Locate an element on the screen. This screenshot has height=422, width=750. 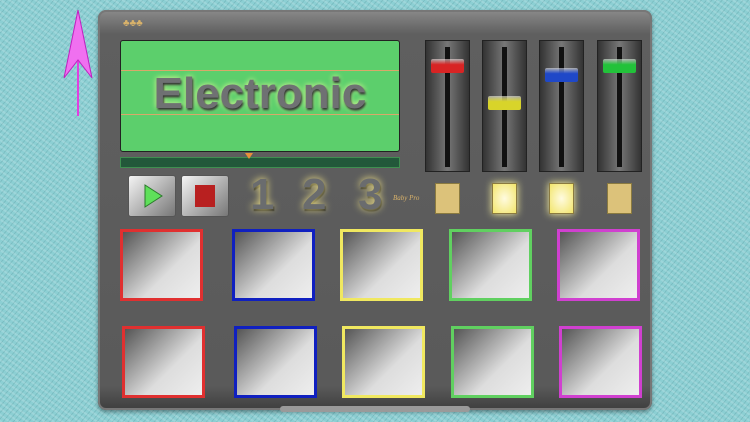
progress-bar is located at coordinates (260, 160).